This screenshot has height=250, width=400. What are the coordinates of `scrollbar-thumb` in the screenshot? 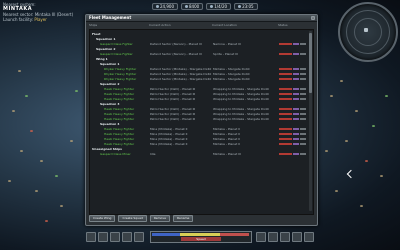 It's located at (310, 63).